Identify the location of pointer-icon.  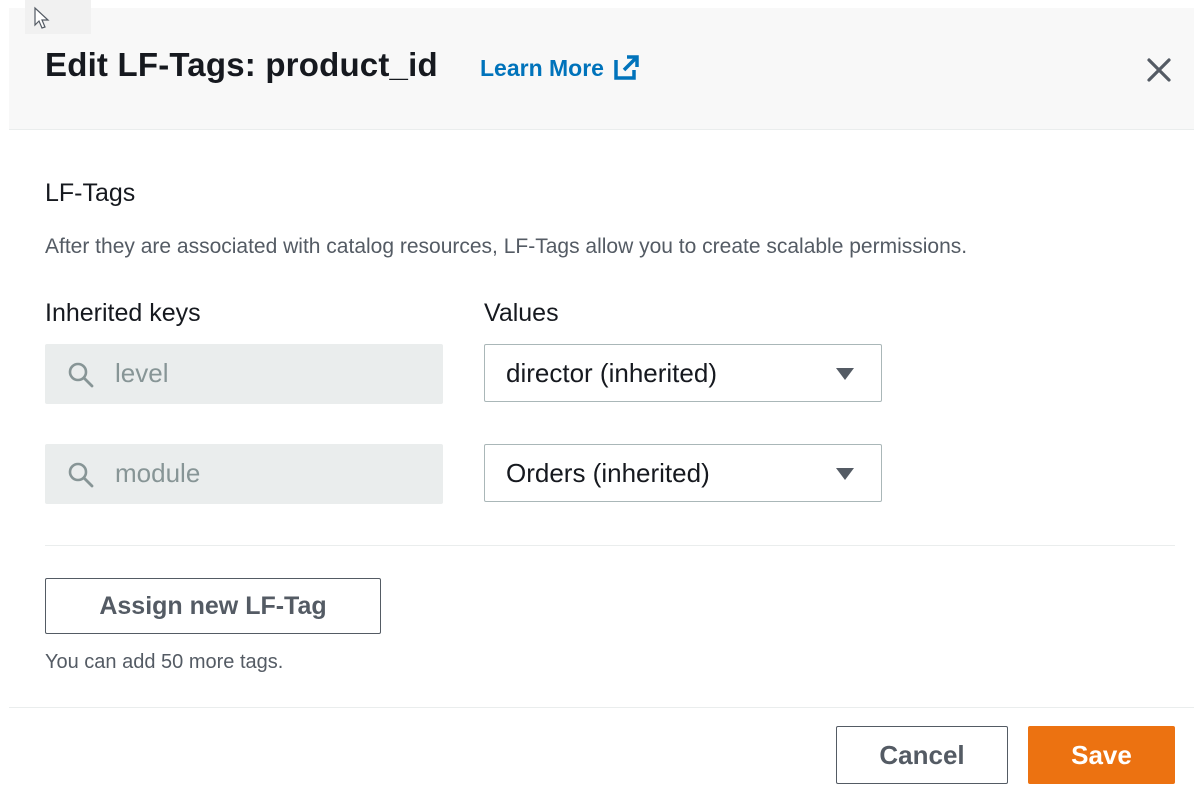
(42, 17).